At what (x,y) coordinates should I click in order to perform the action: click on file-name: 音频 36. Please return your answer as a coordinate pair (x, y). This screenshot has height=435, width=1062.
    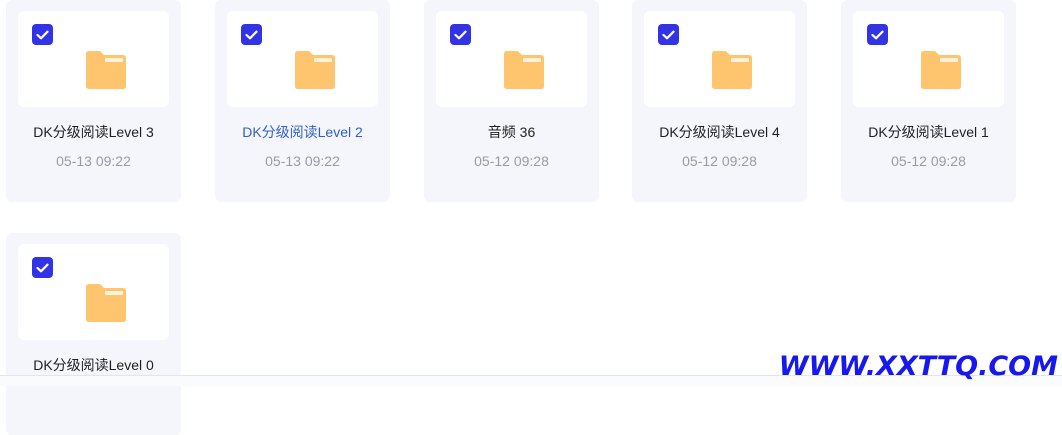
    Looking at the image, I should click on (511, 132).